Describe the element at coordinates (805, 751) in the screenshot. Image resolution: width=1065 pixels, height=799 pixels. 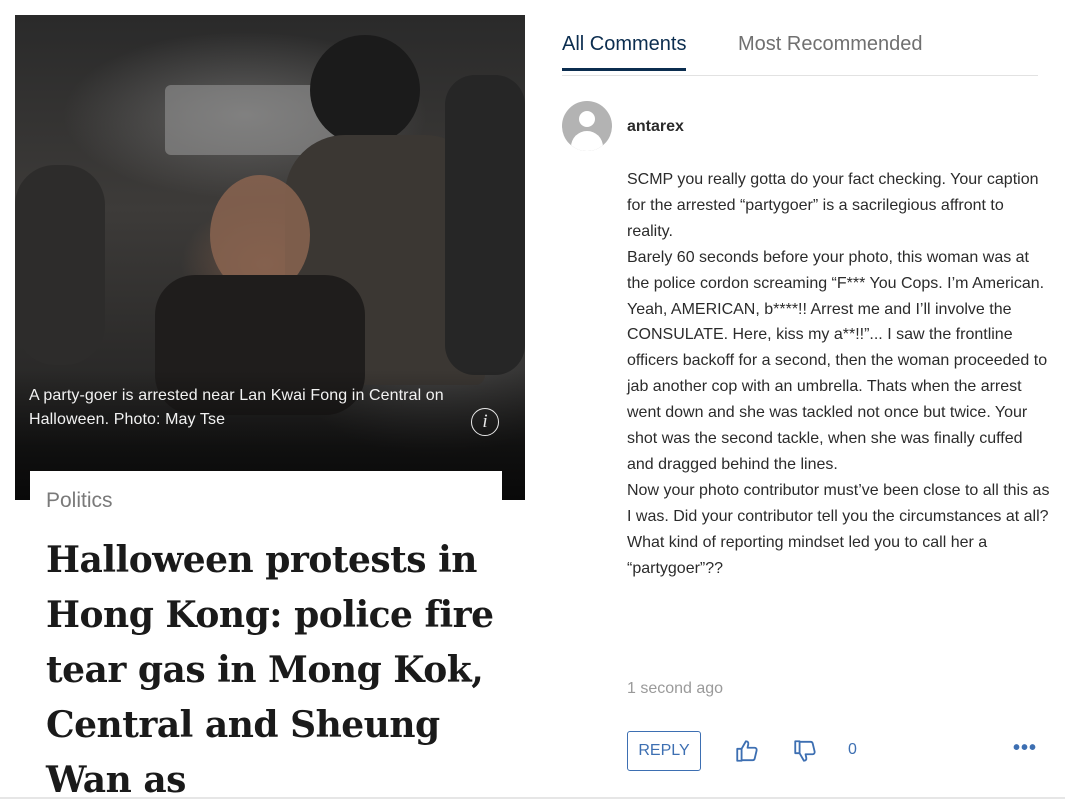
I see `thumbs-down-icon` at that location.